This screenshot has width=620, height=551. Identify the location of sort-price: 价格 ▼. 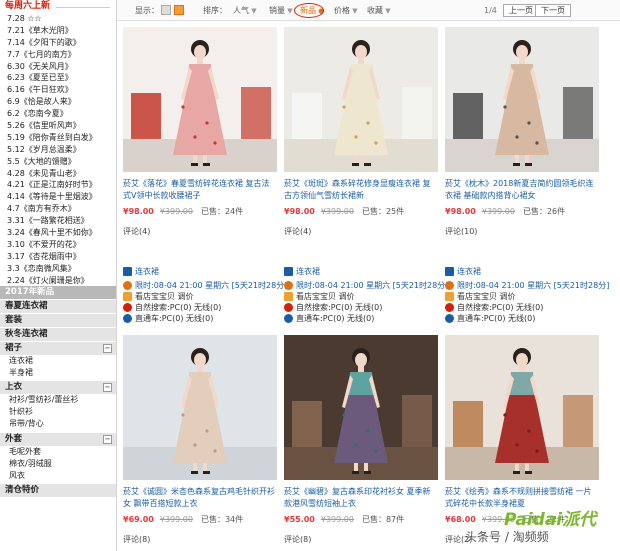
(346, 10).